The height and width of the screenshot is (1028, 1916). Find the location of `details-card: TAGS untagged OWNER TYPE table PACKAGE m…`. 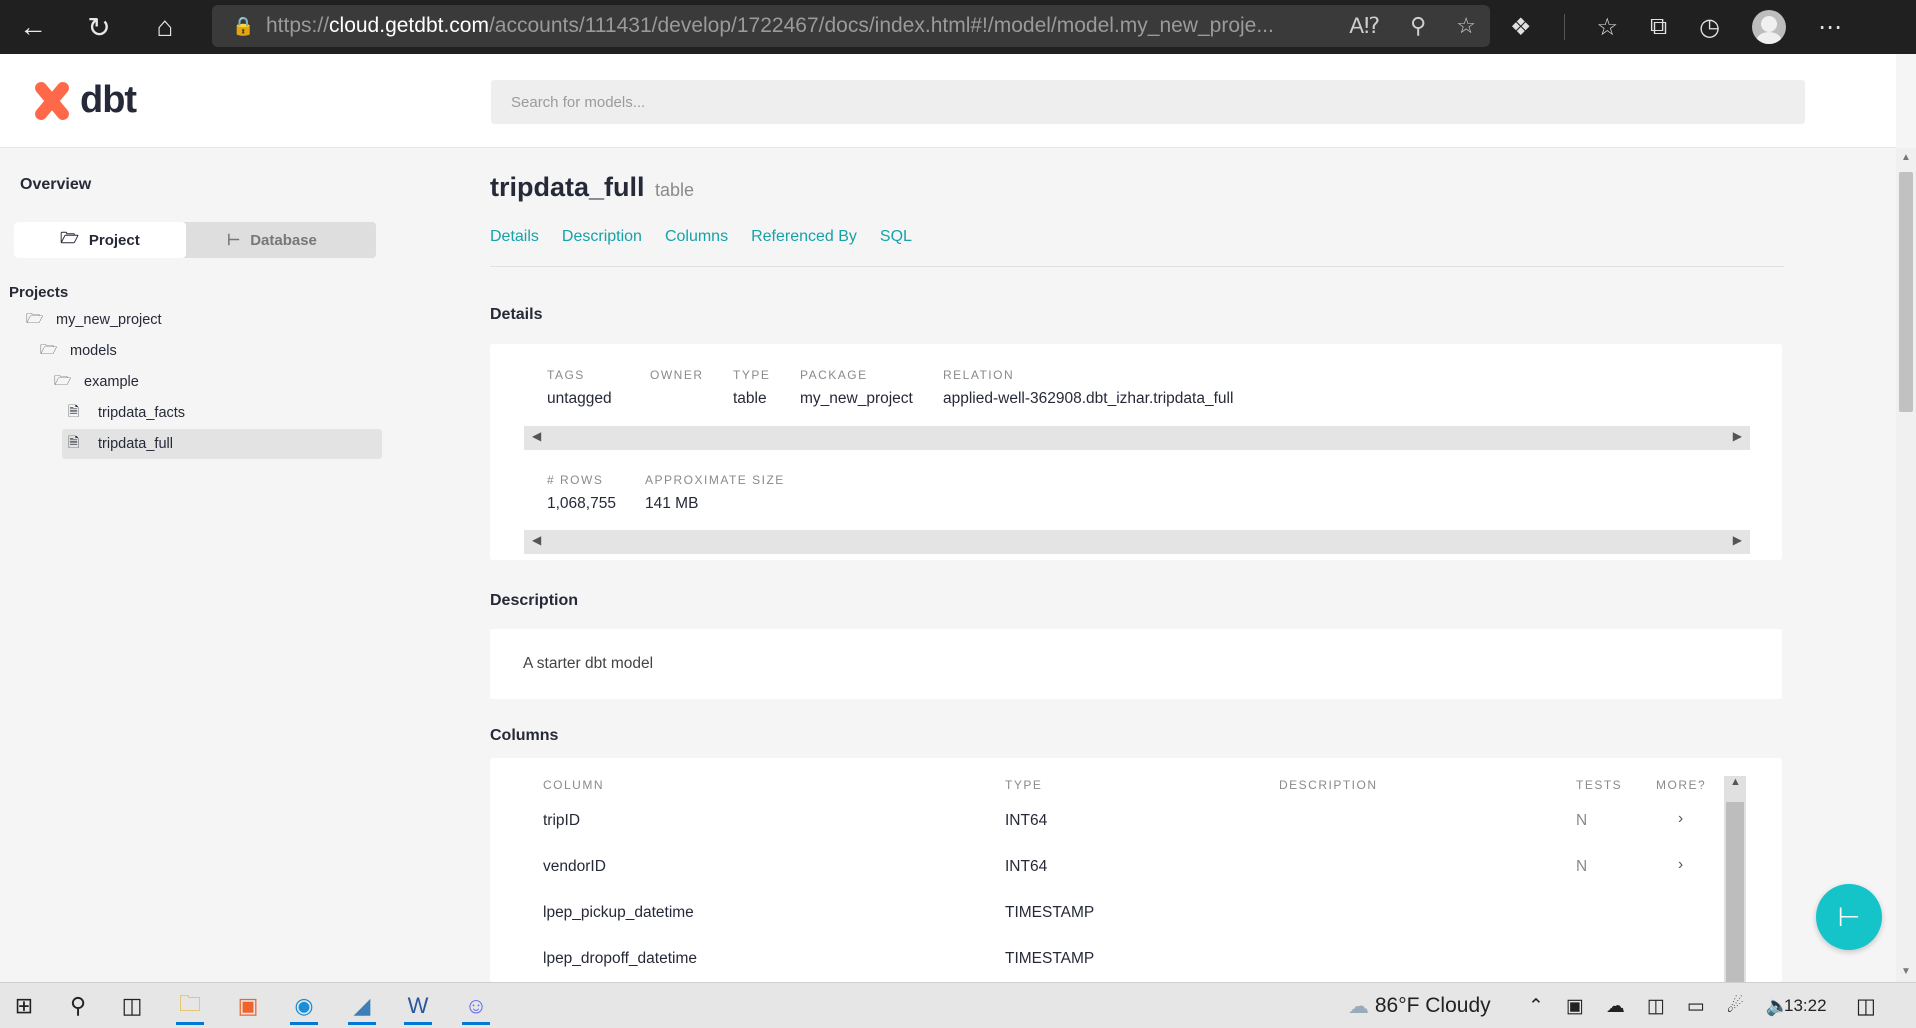

details-card: TAGS untagged OWNER TYPE table PACKAGE m… is located at coordinates (1136, 452).